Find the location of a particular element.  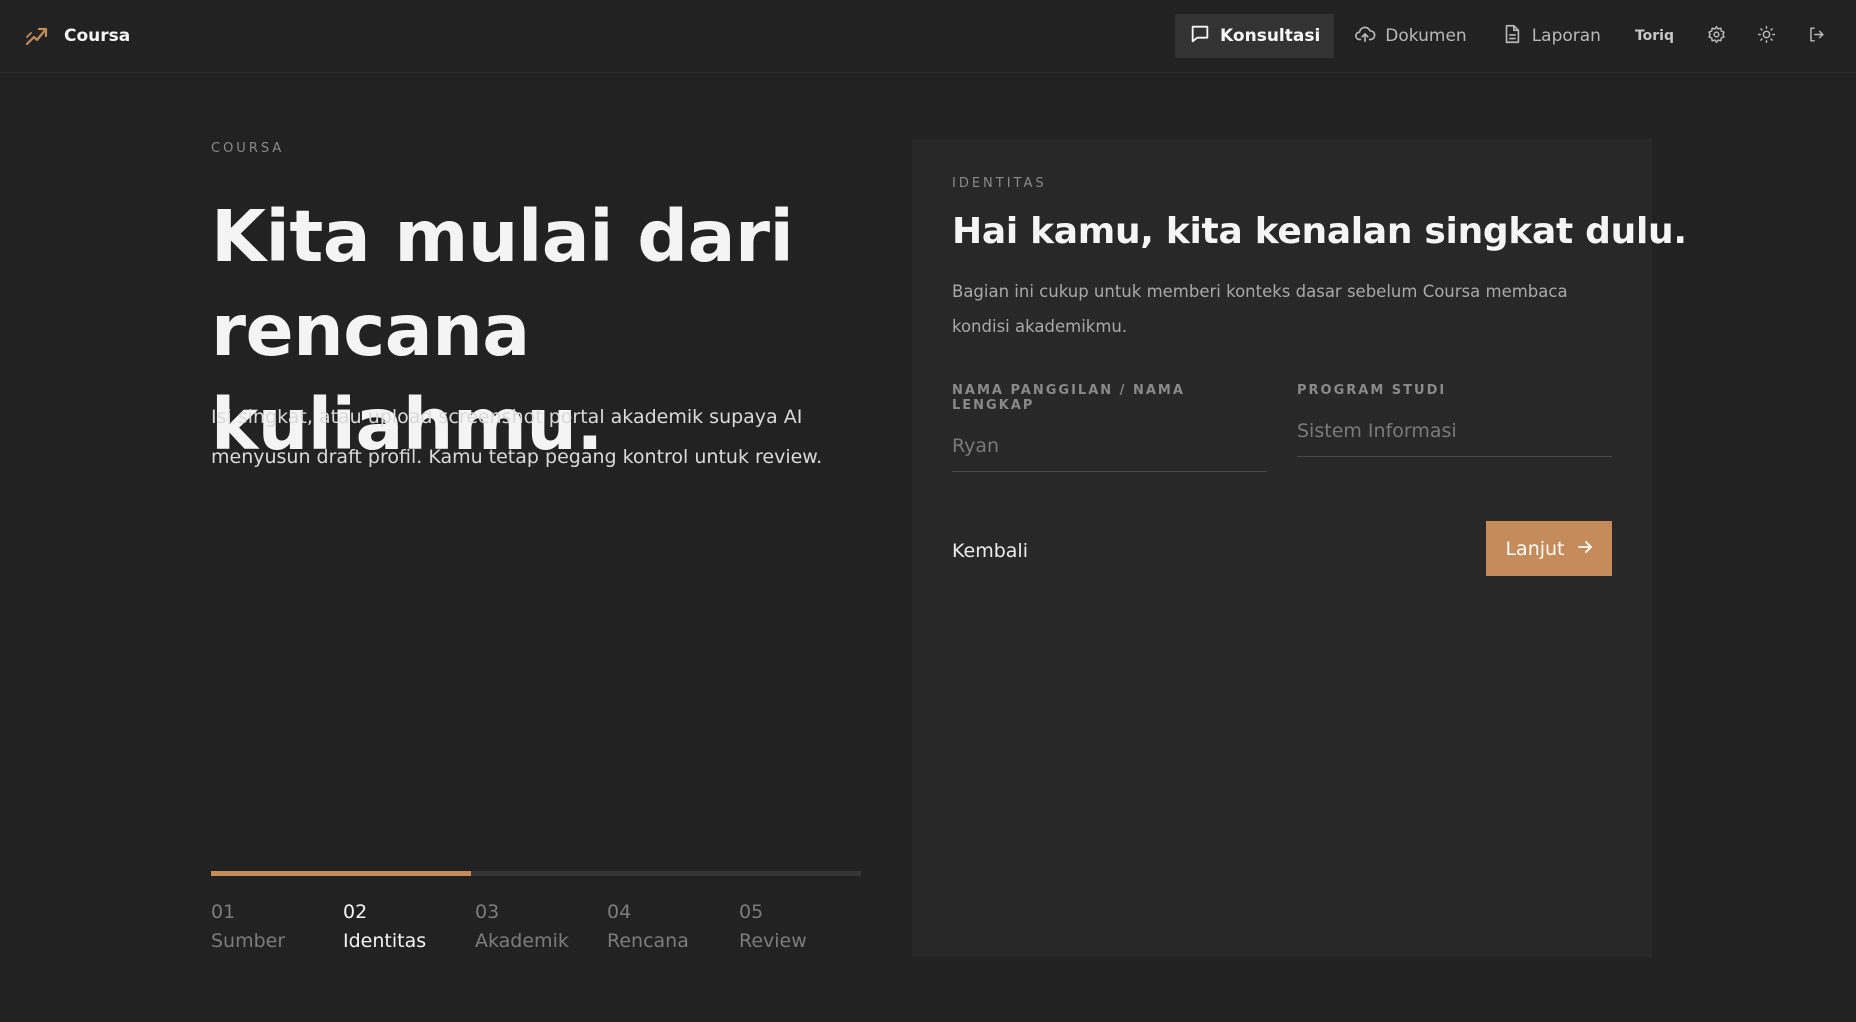

sun-icon is located at coordinates (1766, 36).